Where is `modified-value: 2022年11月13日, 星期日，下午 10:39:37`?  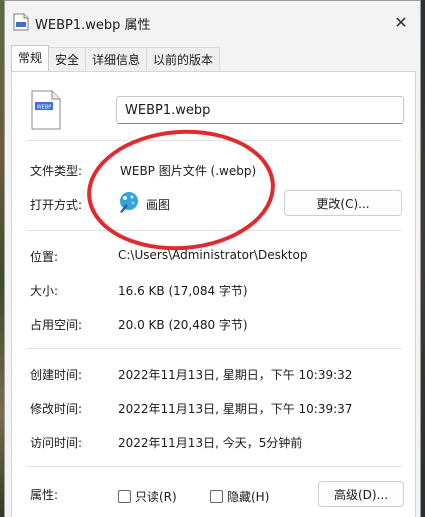
modified-value: 2022年11月13日, 星期日，下午 10:39:37 is located at coordinates (235, 409).